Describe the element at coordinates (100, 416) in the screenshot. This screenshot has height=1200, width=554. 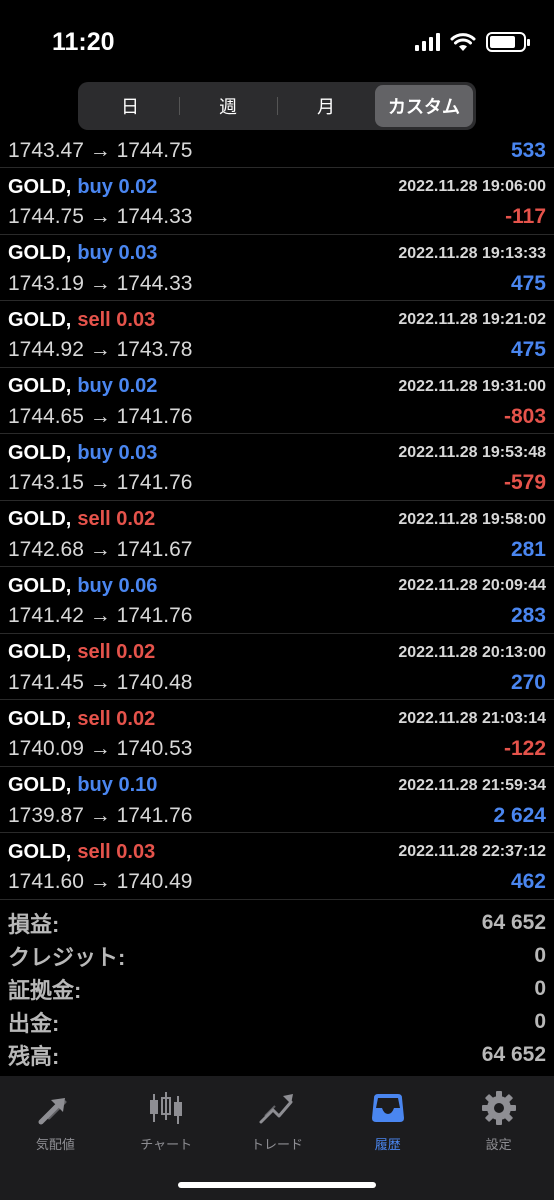
I see `trade-prices: 1744.65 → 1741.76` at that location.